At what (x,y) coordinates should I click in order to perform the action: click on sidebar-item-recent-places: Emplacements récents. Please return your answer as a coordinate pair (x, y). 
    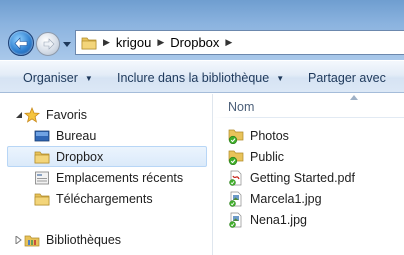
    Looking at the image, I should click on (108, 178).